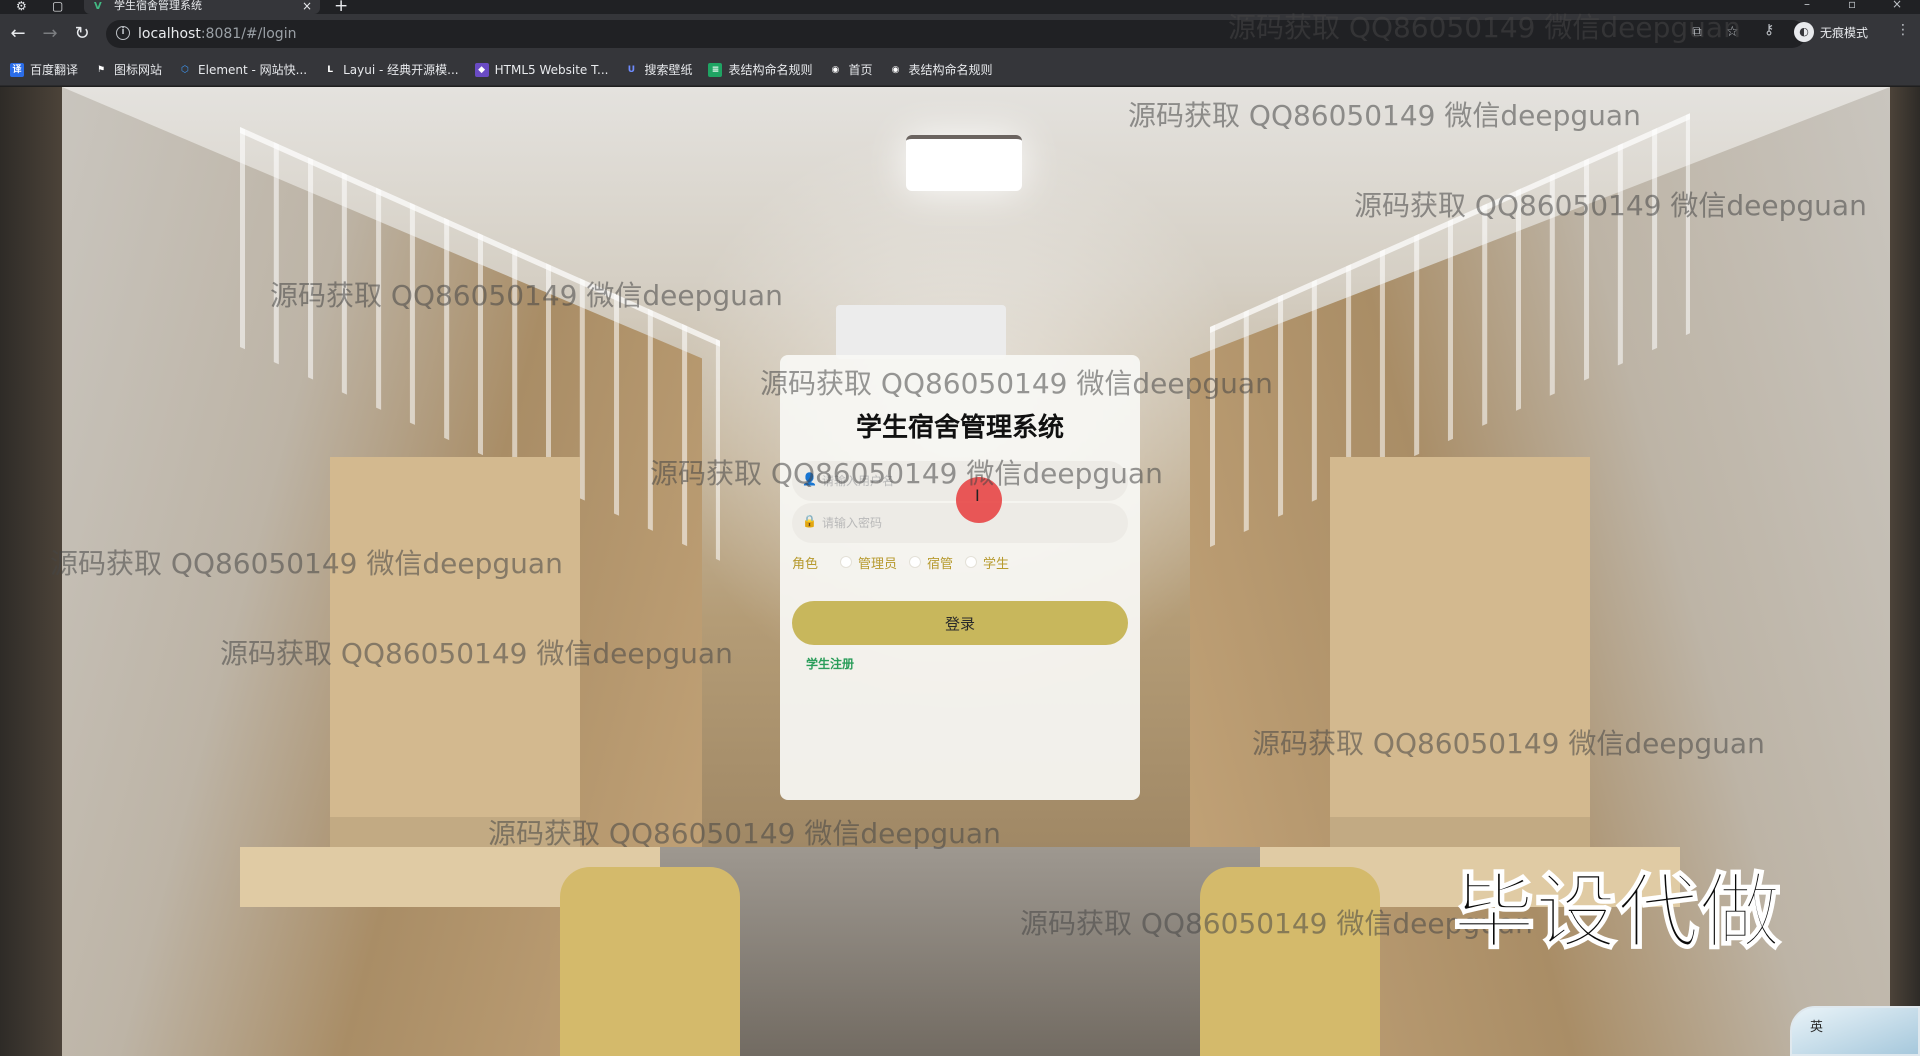  I want to click on radio-student, so click(971, 562).